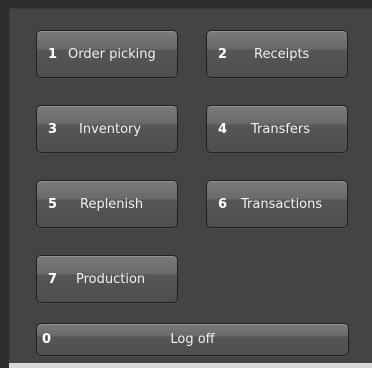  Describe the element at coordinates (282, 54) in the screenshot. I see `button-label: Receipts` at that location.